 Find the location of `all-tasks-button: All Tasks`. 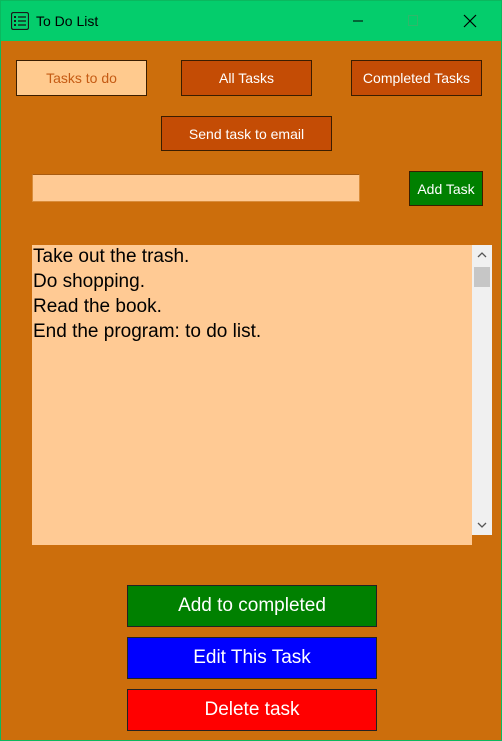

all-tasks-button: All Tasks is located at coordinates (246, 78).